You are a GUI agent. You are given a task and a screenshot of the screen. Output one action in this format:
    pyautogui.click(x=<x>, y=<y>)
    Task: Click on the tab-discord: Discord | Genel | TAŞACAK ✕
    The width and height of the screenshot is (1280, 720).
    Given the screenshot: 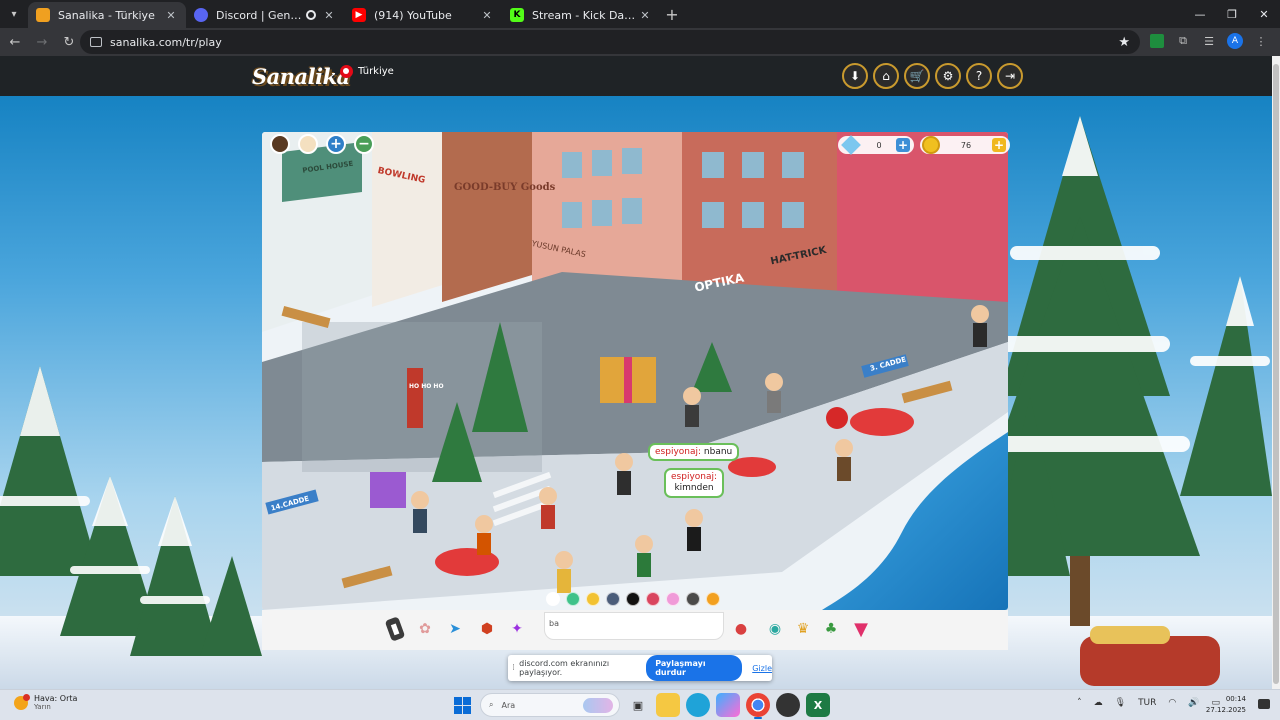 What is the action you would take?
    pyautogui.click(x=265, y=15)
    